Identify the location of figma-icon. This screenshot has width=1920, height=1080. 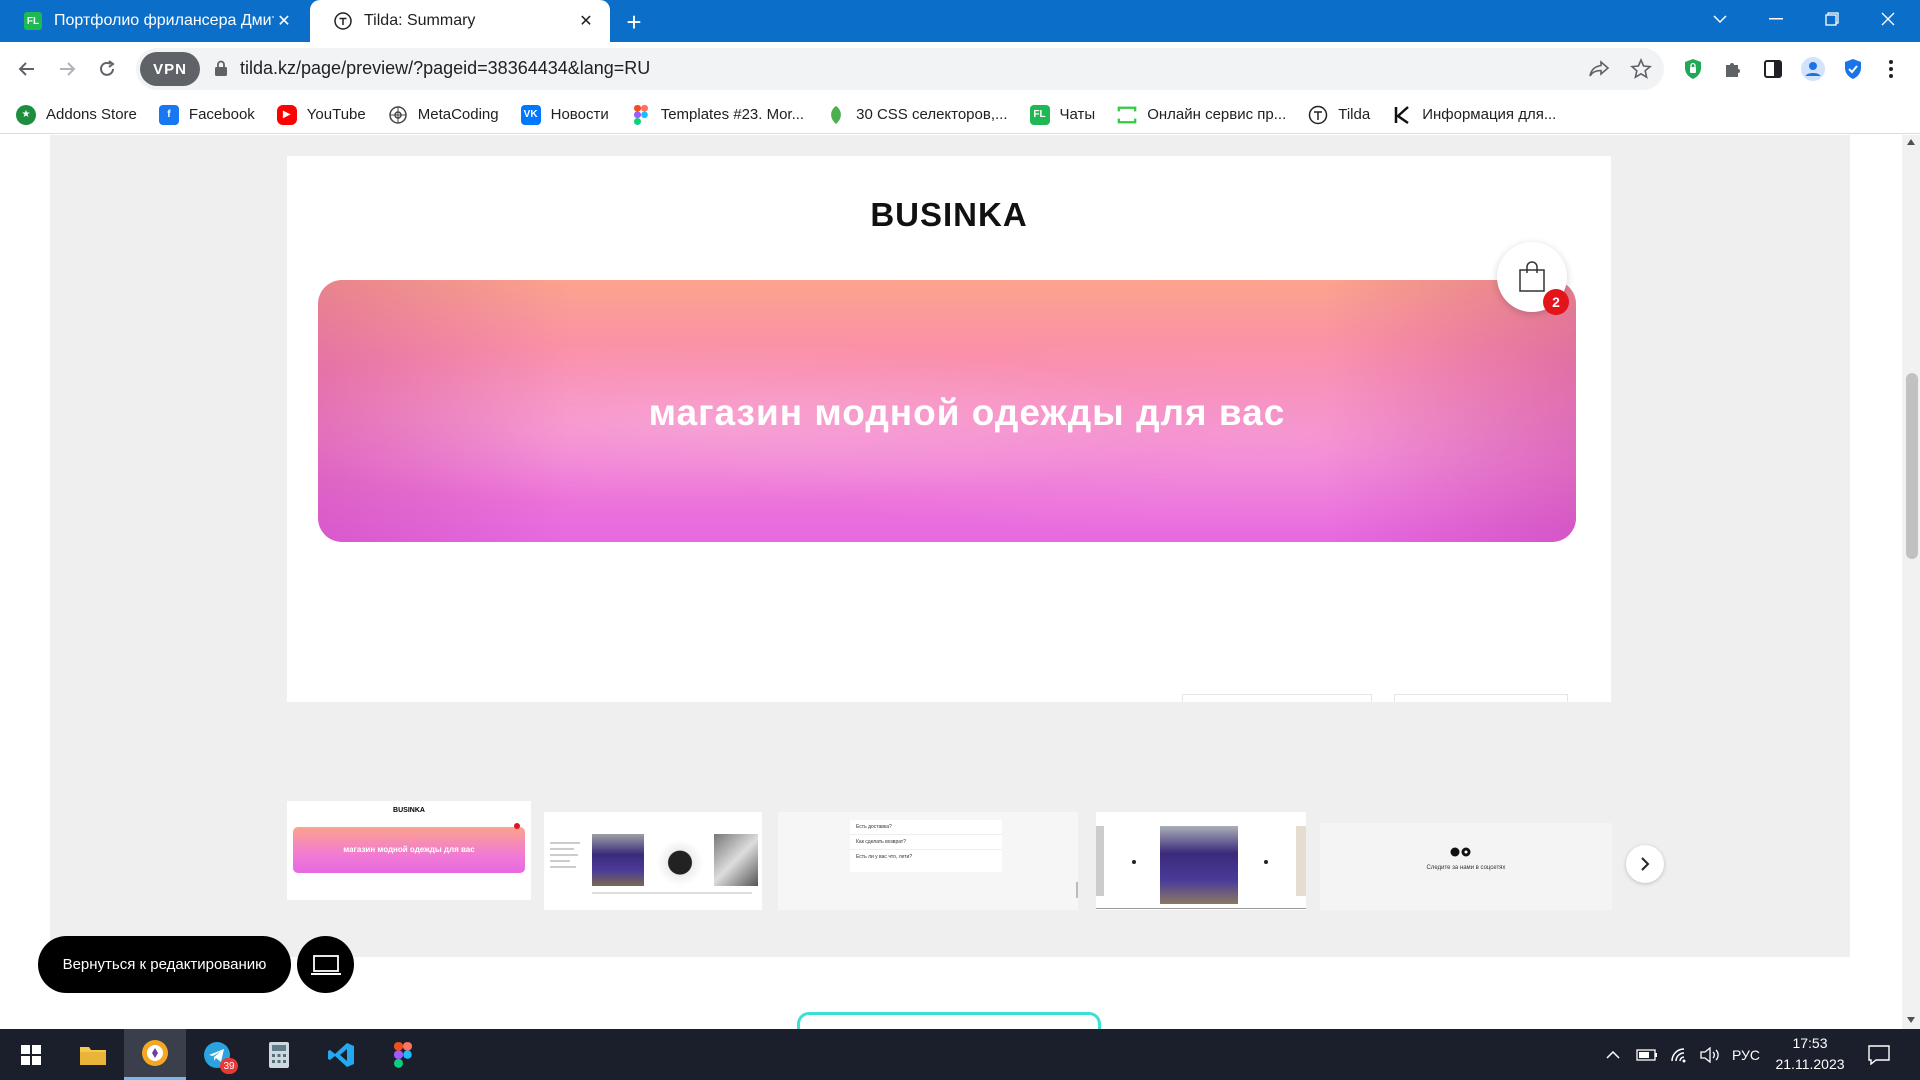
(641, 114).